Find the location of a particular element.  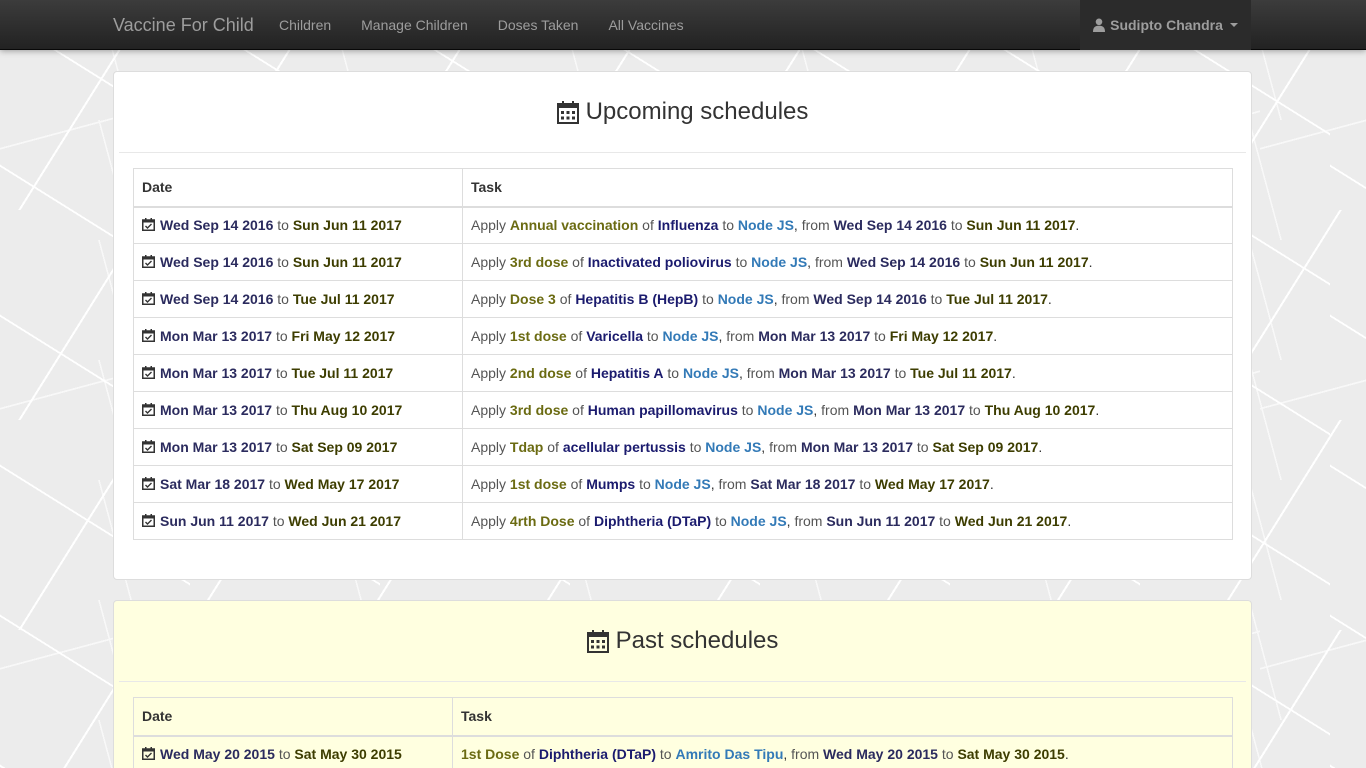

caret-down-icon is located at coordinates (1233, 25).